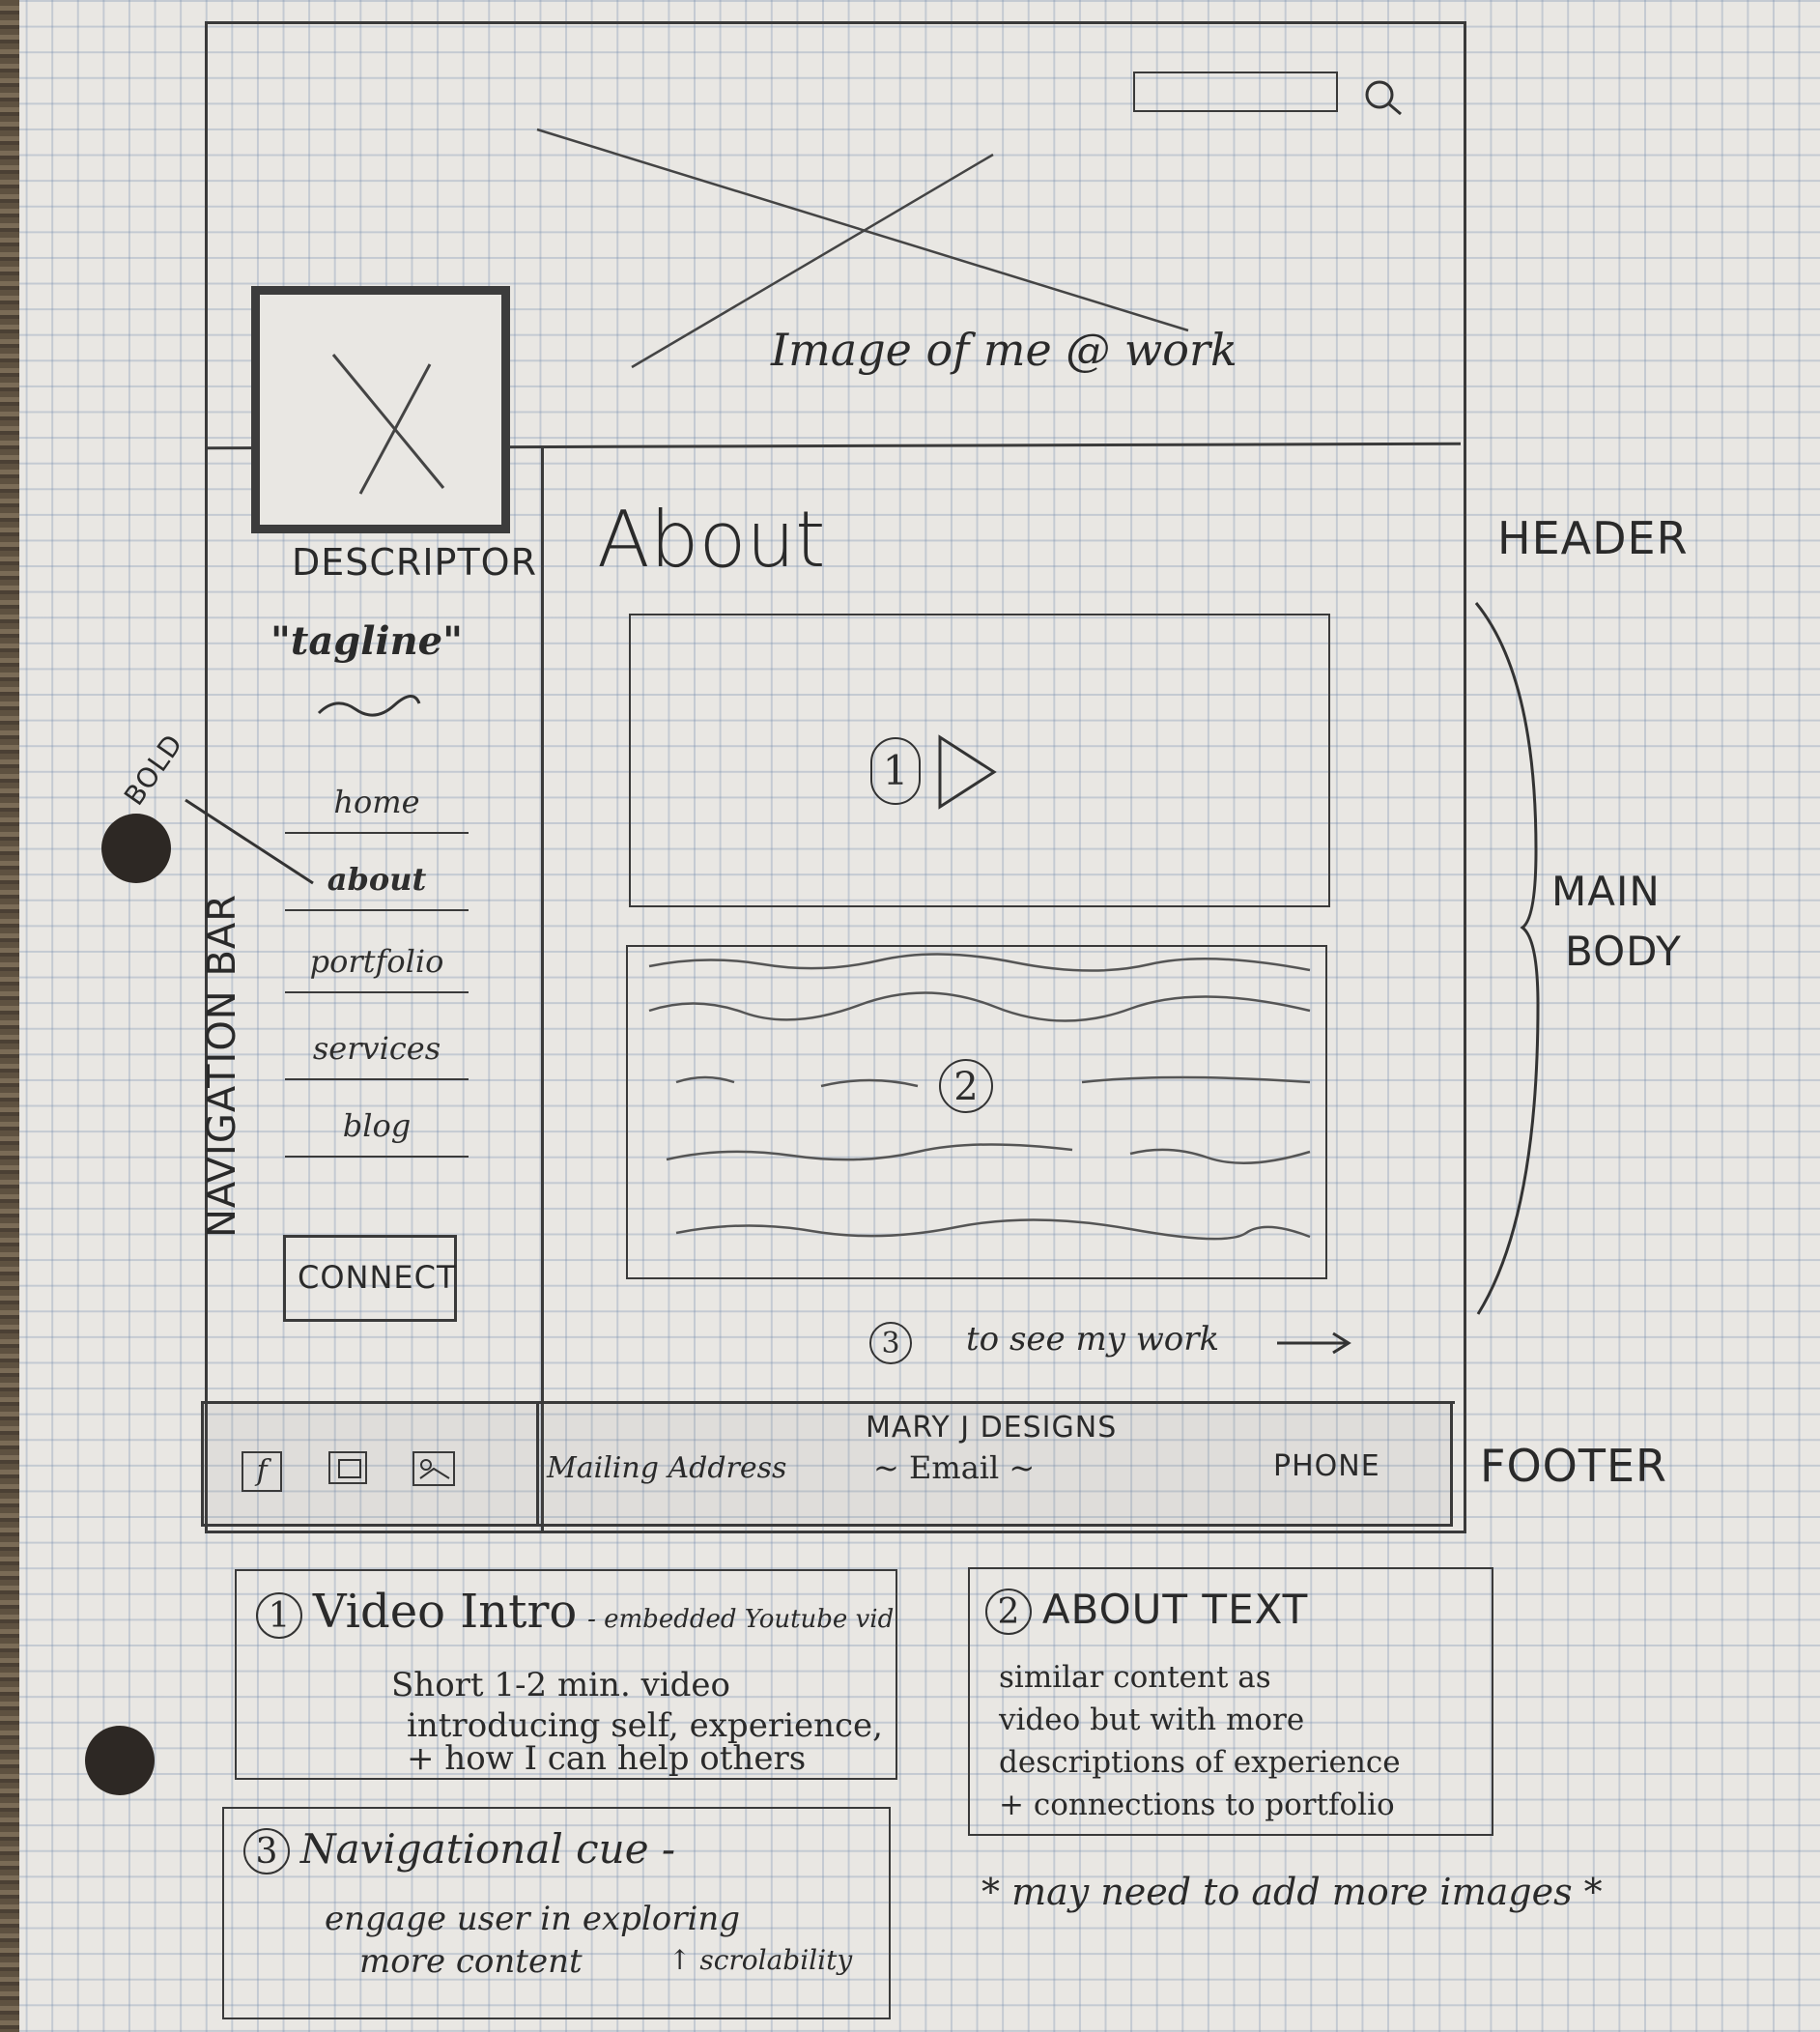 The width and height of the screenshot is (1820, 2032). Describe the element at coordinates (895, 771) in the screenshot. I see `video-marker: 1` at that location.